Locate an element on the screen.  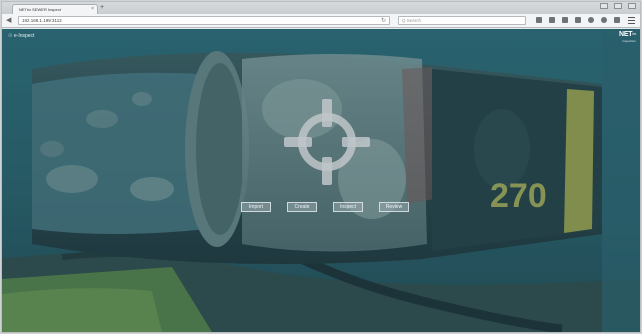
tab-close-icon: × is located at coordinates (92, 9).